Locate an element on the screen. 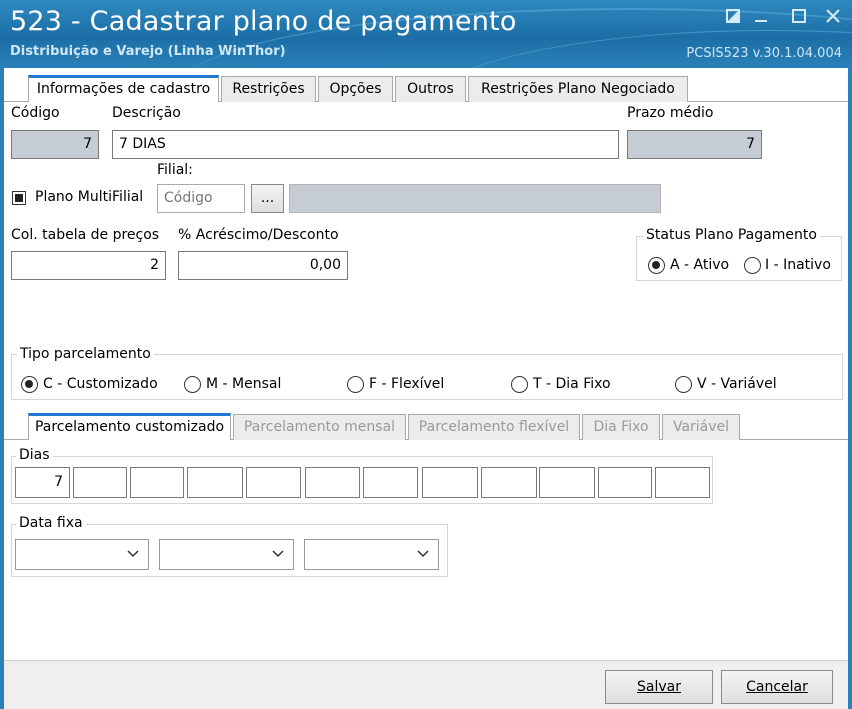  tipo-mensal-label: M - Mensal is located at coordinates (244, 384).